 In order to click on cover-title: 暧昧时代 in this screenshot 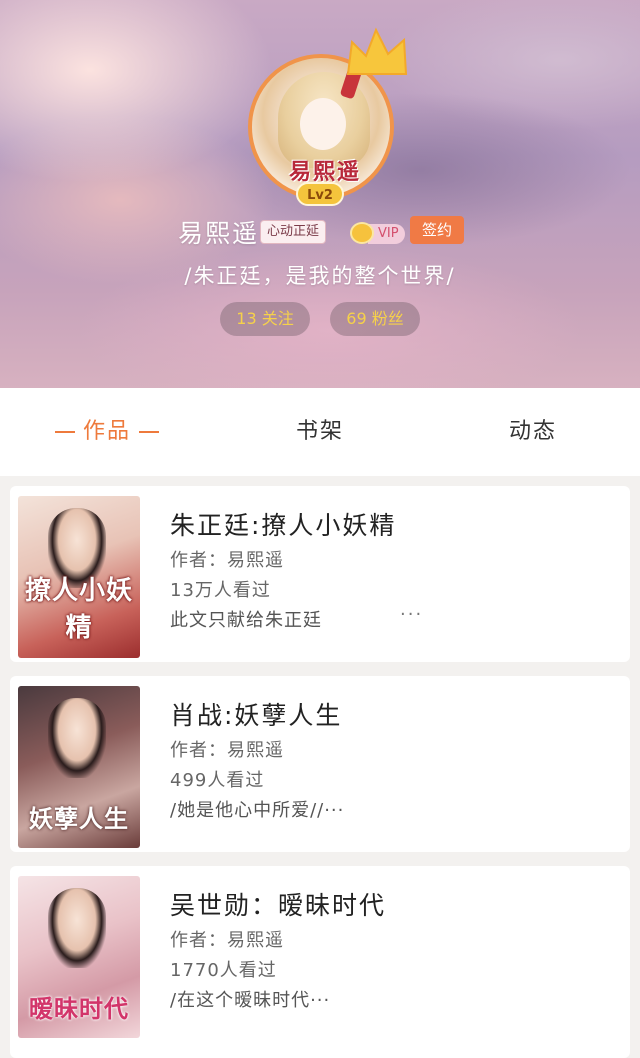, I will do `click(79, 1009)`.